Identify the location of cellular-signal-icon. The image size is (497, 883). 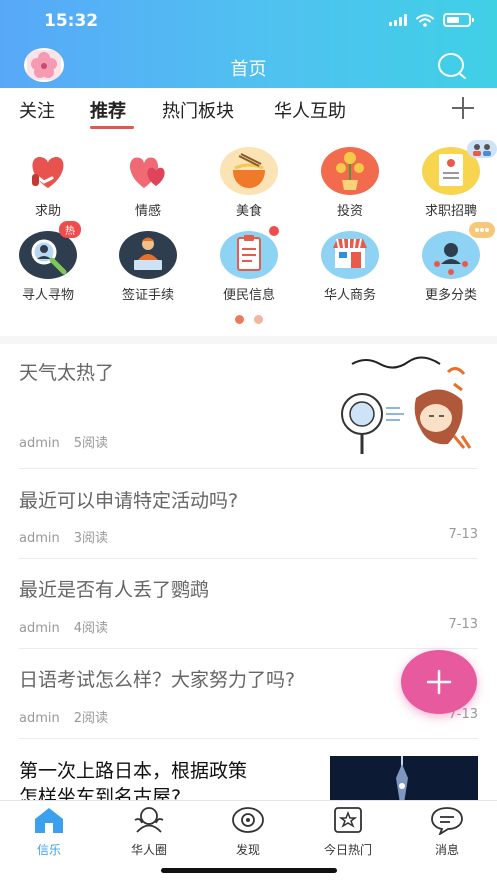
(398, 20).